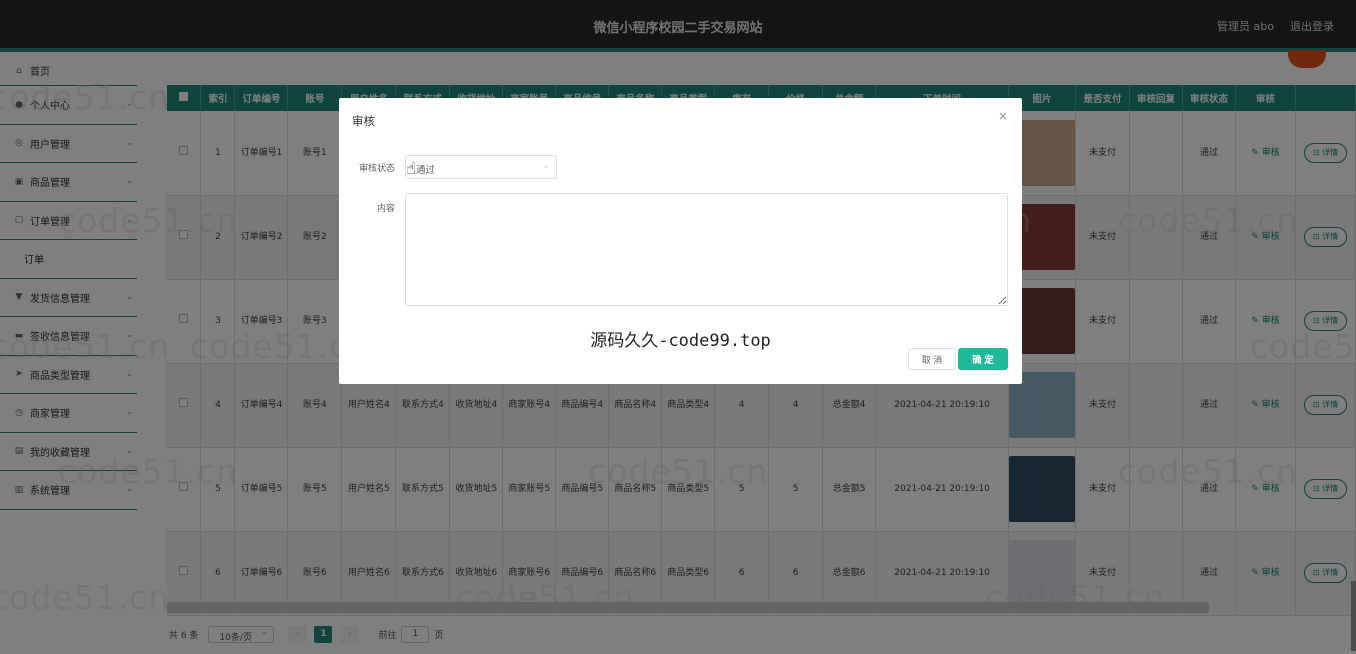 This screenshot has width=1356, height=654. I want to click on chevron-down-icon: ⌄, so click(546, 166).